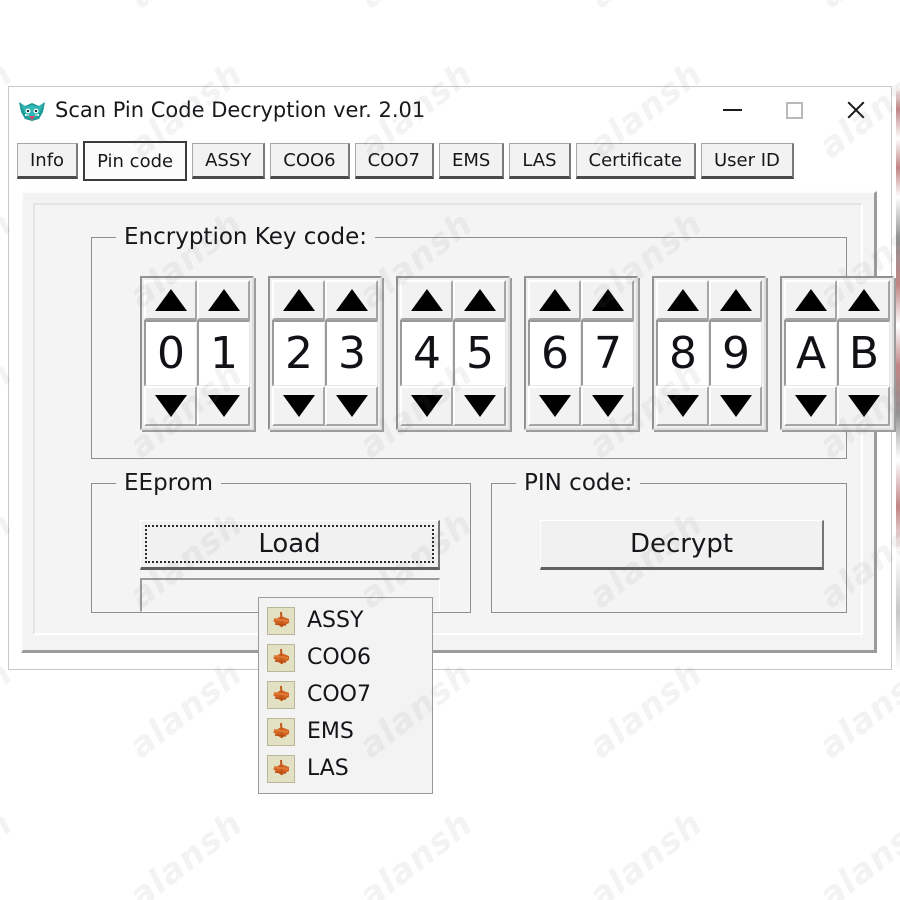  Describe the element at coordinates (394, 161) in the screenshot. I see `tab-coo7: COO7` at that location.